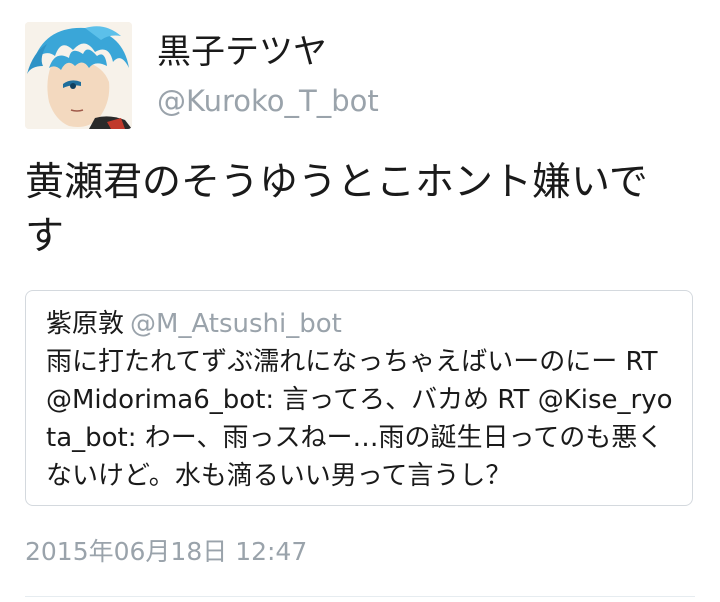 Image resolution: width=720 pixels, height=602 pixels. Describe the element at coordinates (268, 101) in the screenshot. I see `user-handle: @Kuroko_T_bot` at that location.